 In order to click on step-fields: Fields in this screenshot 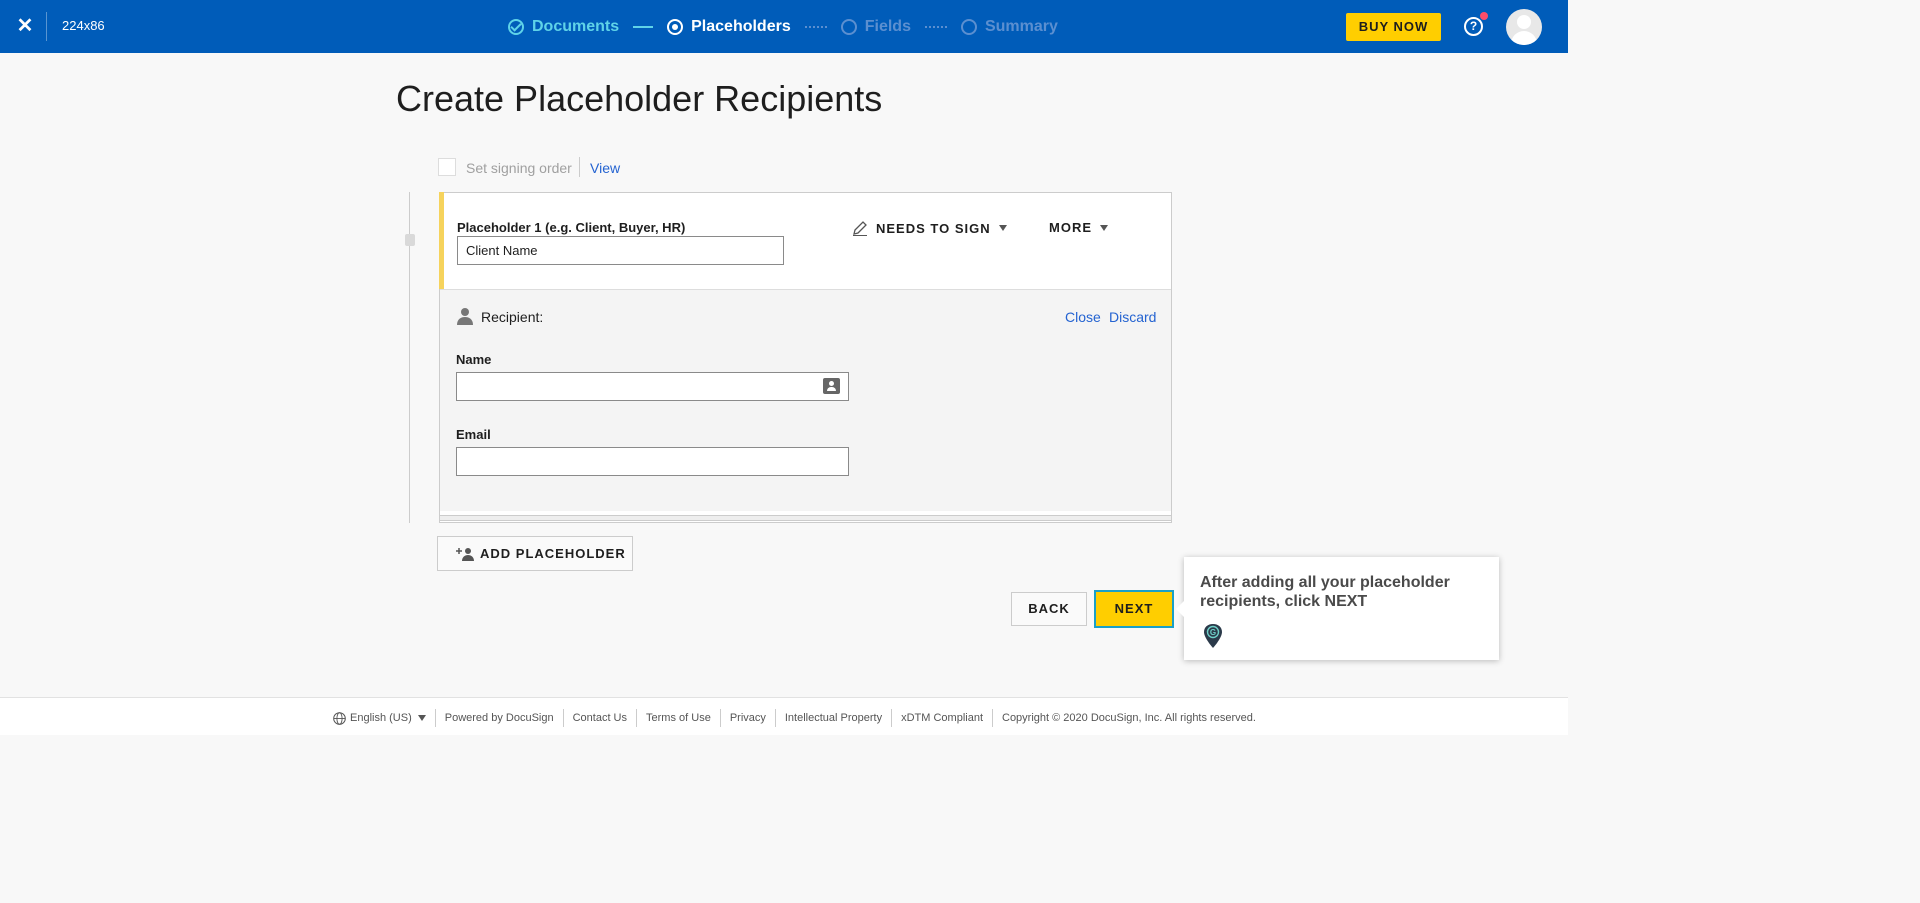, I will do `click(875, 26)`.